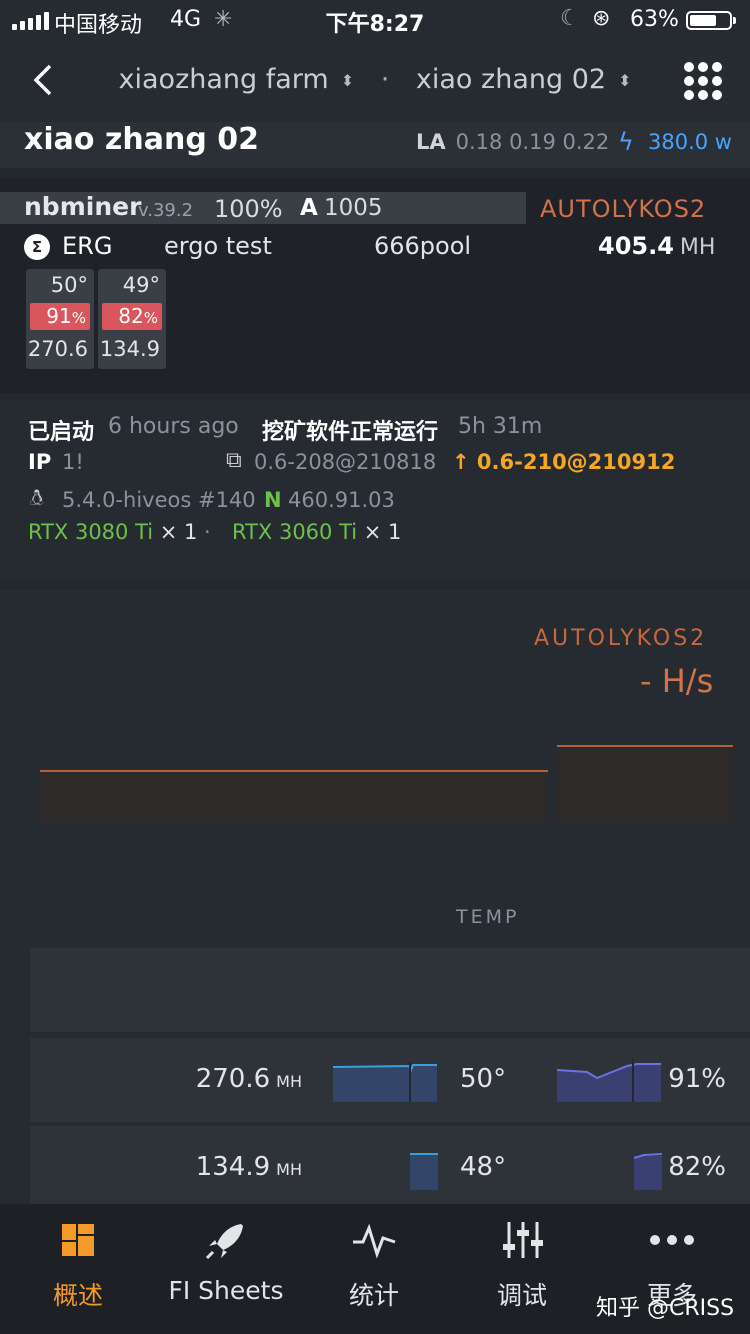  I want to click on watermark: 知乎 @CRISS, so click(665, 1308).